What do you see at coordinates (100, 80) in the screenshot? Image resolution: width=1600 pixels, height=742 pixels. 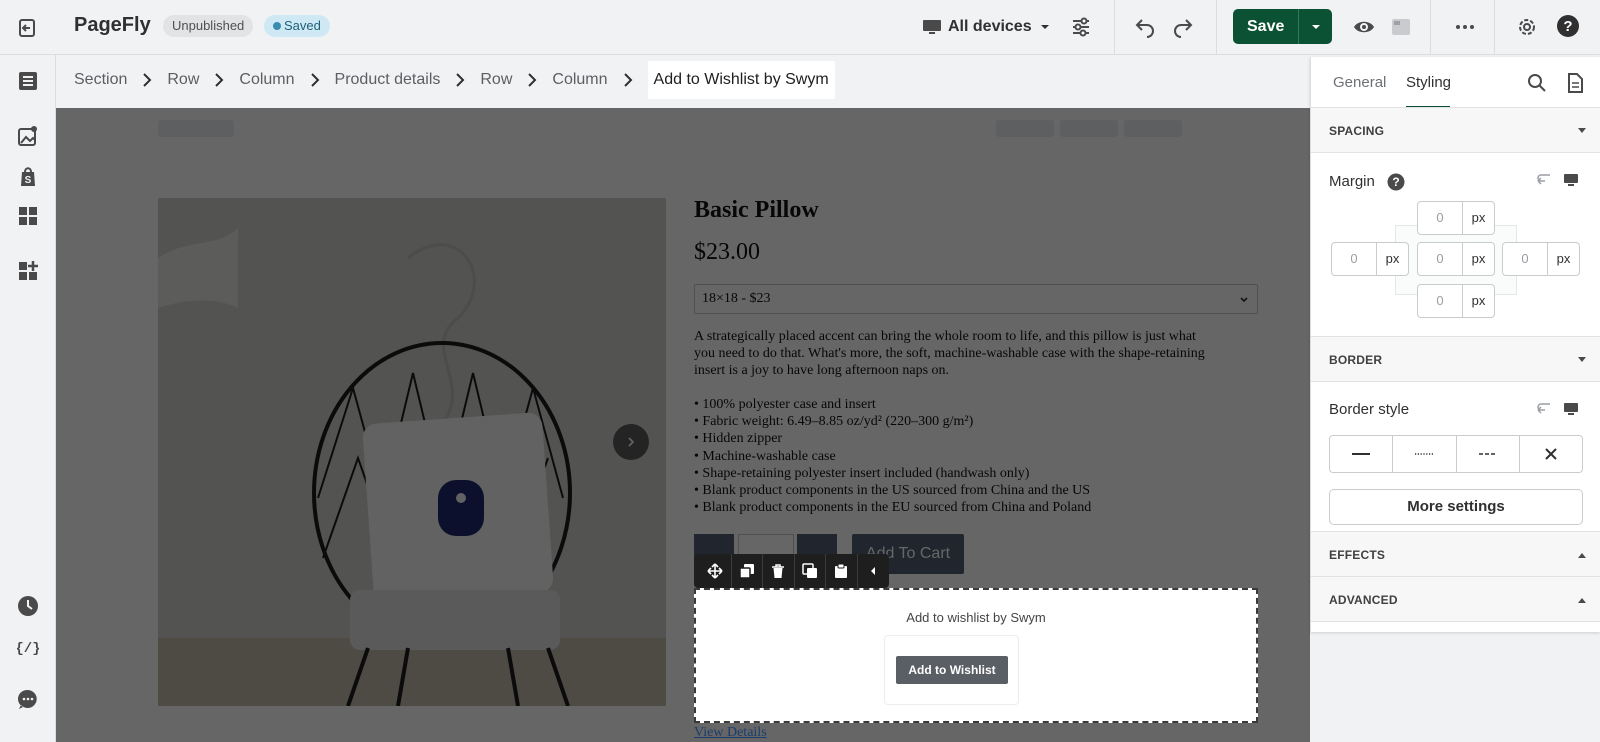 I see `breadcrumb-item-section: Section` at bounding box center [100, 80].